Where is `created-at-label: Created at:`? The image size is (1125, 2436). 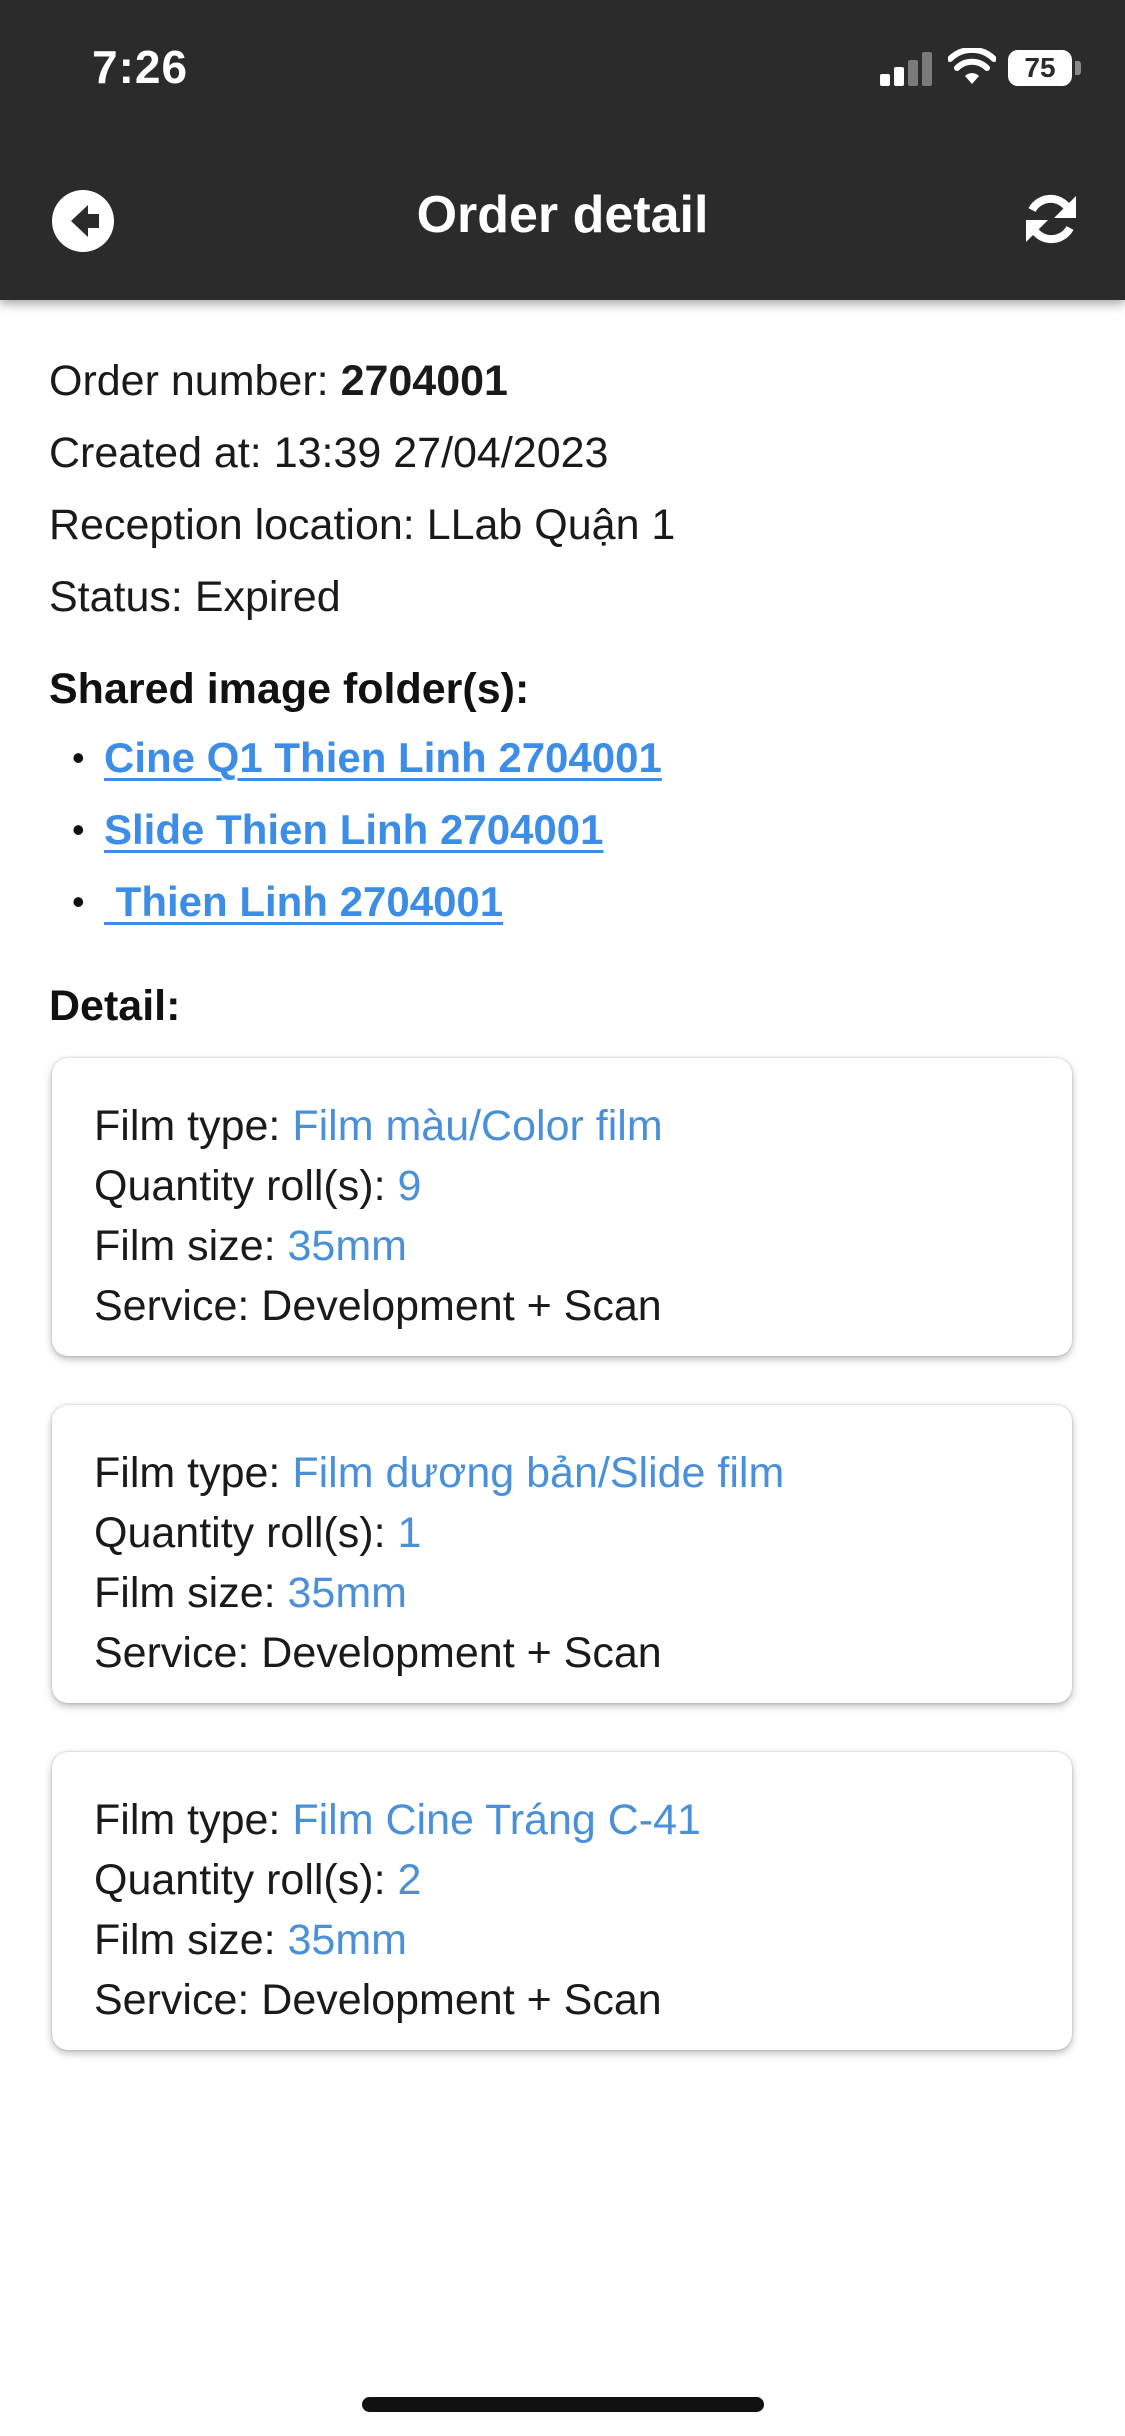 created-at-label: Created at: is located at coordinates (155, 453).